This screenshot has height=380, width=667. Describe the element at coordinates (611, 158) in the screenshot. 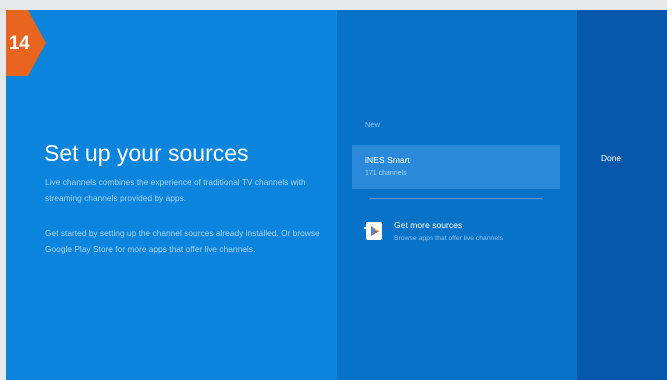

I see `done-button: Done` at that location.